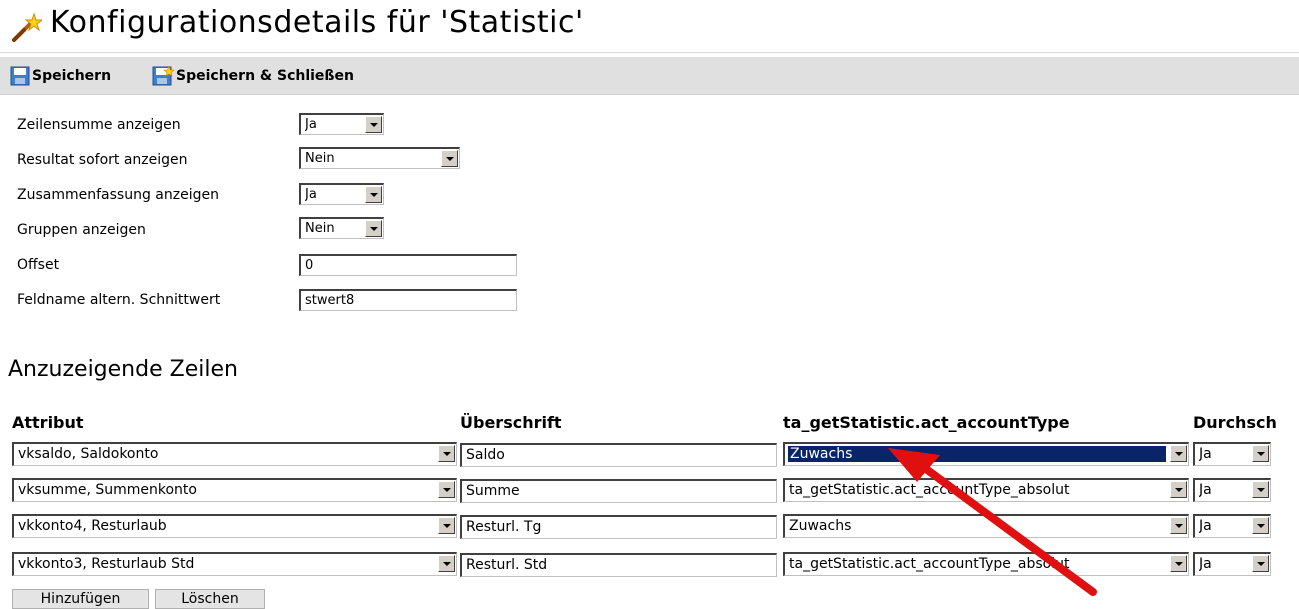 Image resolution: width=1299 pixels, height=609 pixels. What do you see at coordinates (92, 526) in the screenshot?
I see `select-value: vkkonto4, Resturlaub` at bounding box center [92, 526].